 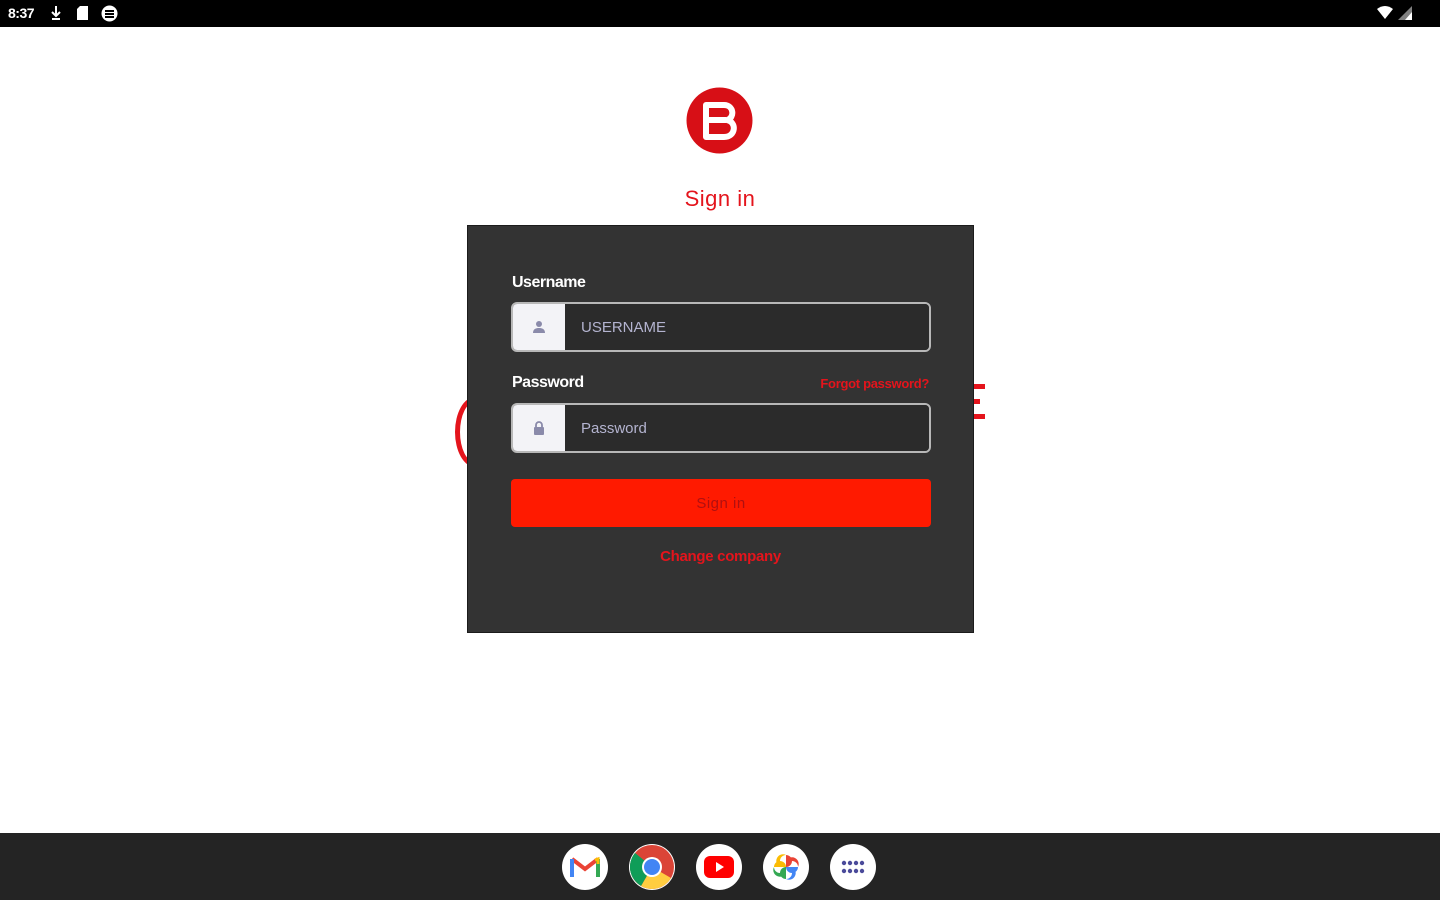 What do you see at coordinates (747, 327) in the screenshot?
I see `username-input` at bounding box center [747, 327].